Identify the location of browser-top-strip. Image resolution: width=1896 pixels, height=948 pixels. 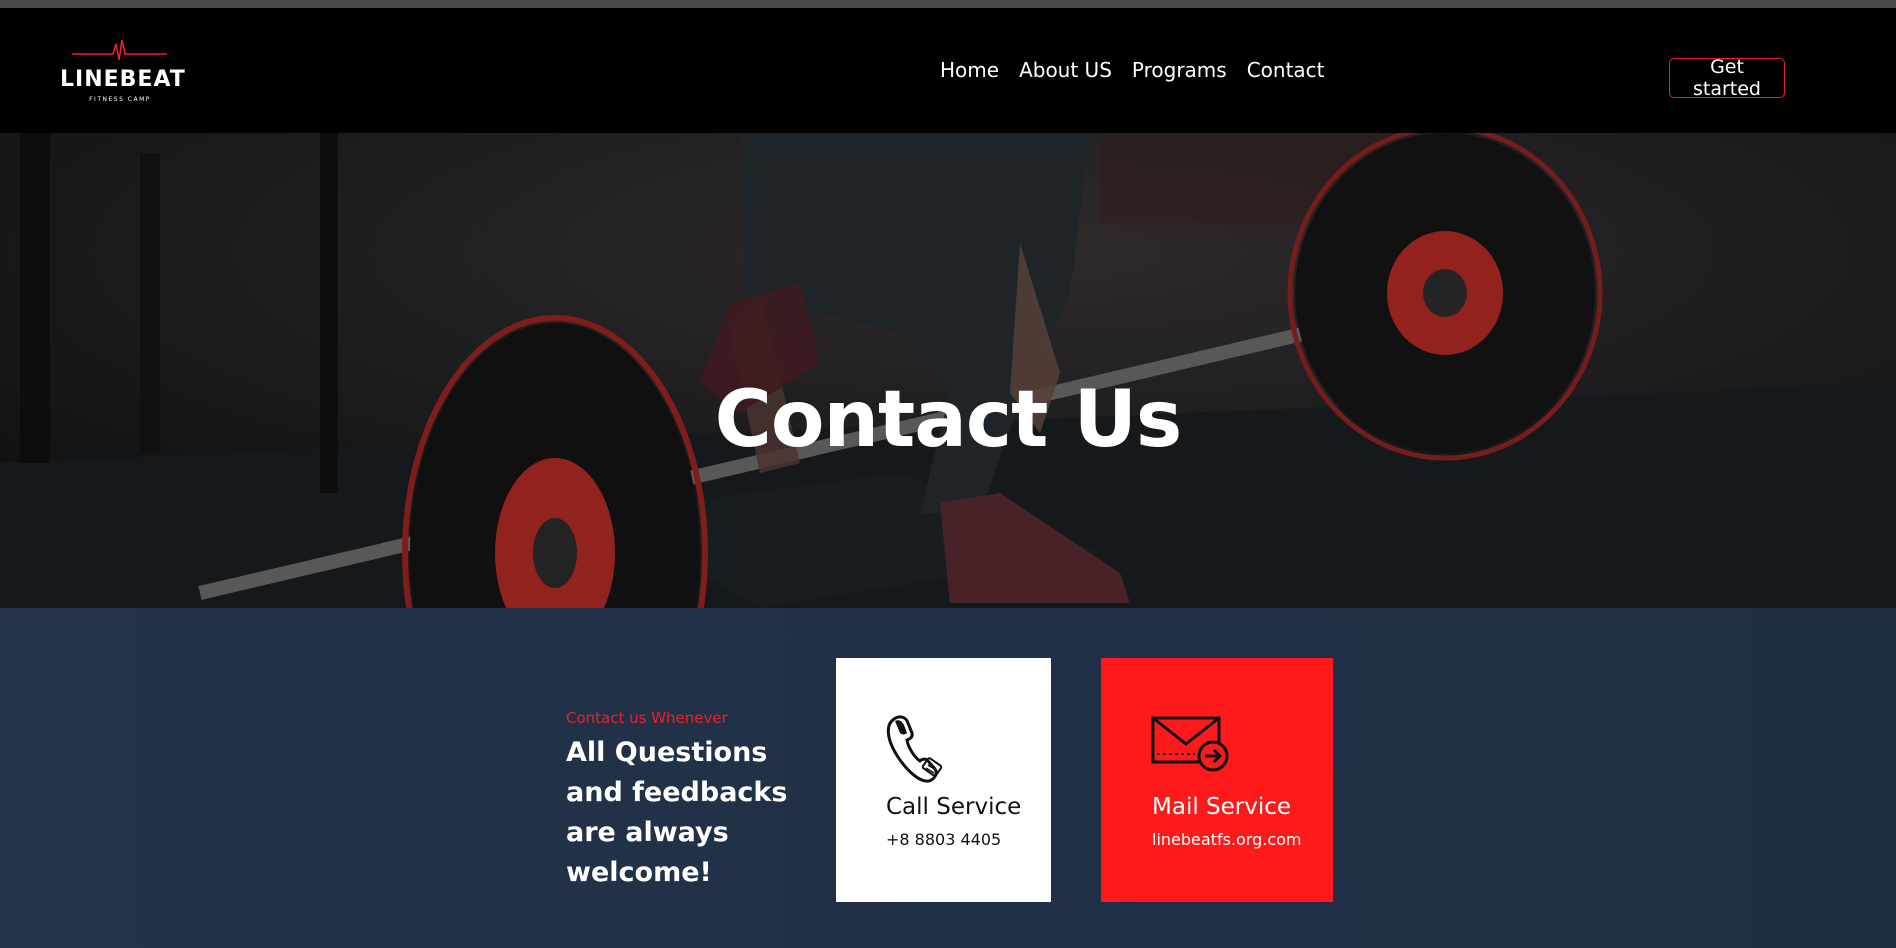
(948, 4).